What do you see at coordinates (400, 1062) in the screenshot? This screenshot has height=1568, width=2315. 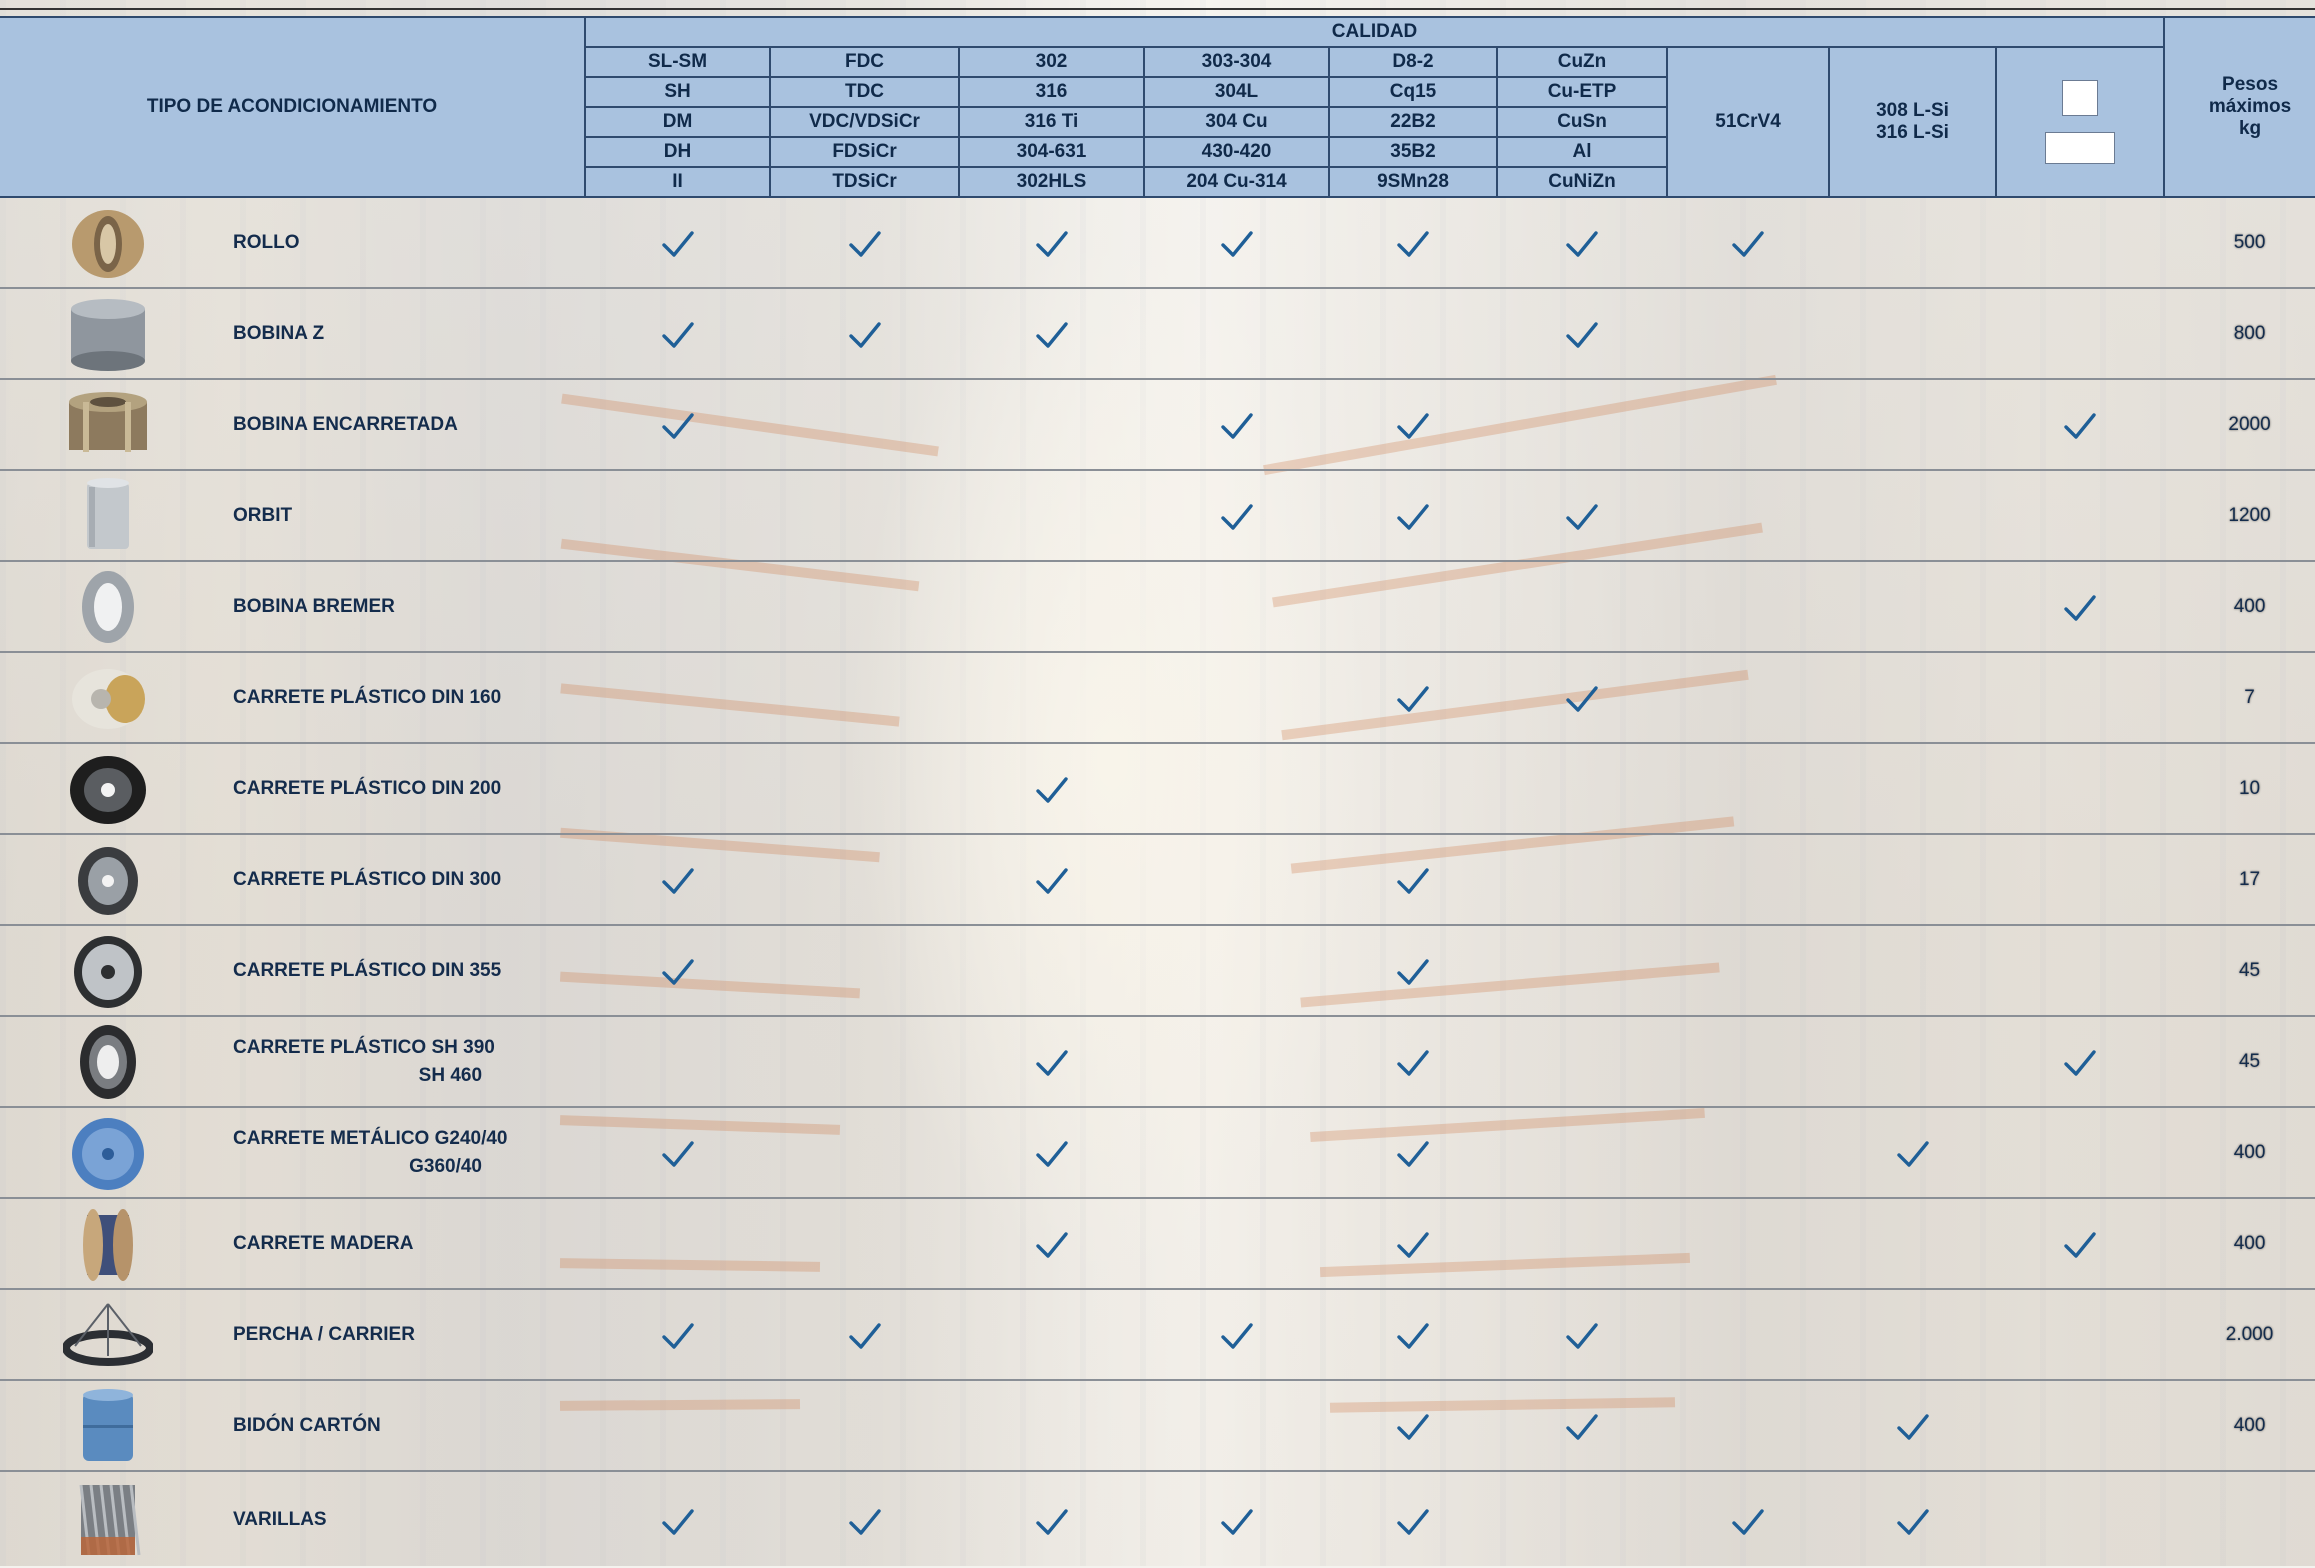 I see `packaging-name: CARRETE PLÁSTICO SH 390 SH 460` at bounding box center [400, 1062].